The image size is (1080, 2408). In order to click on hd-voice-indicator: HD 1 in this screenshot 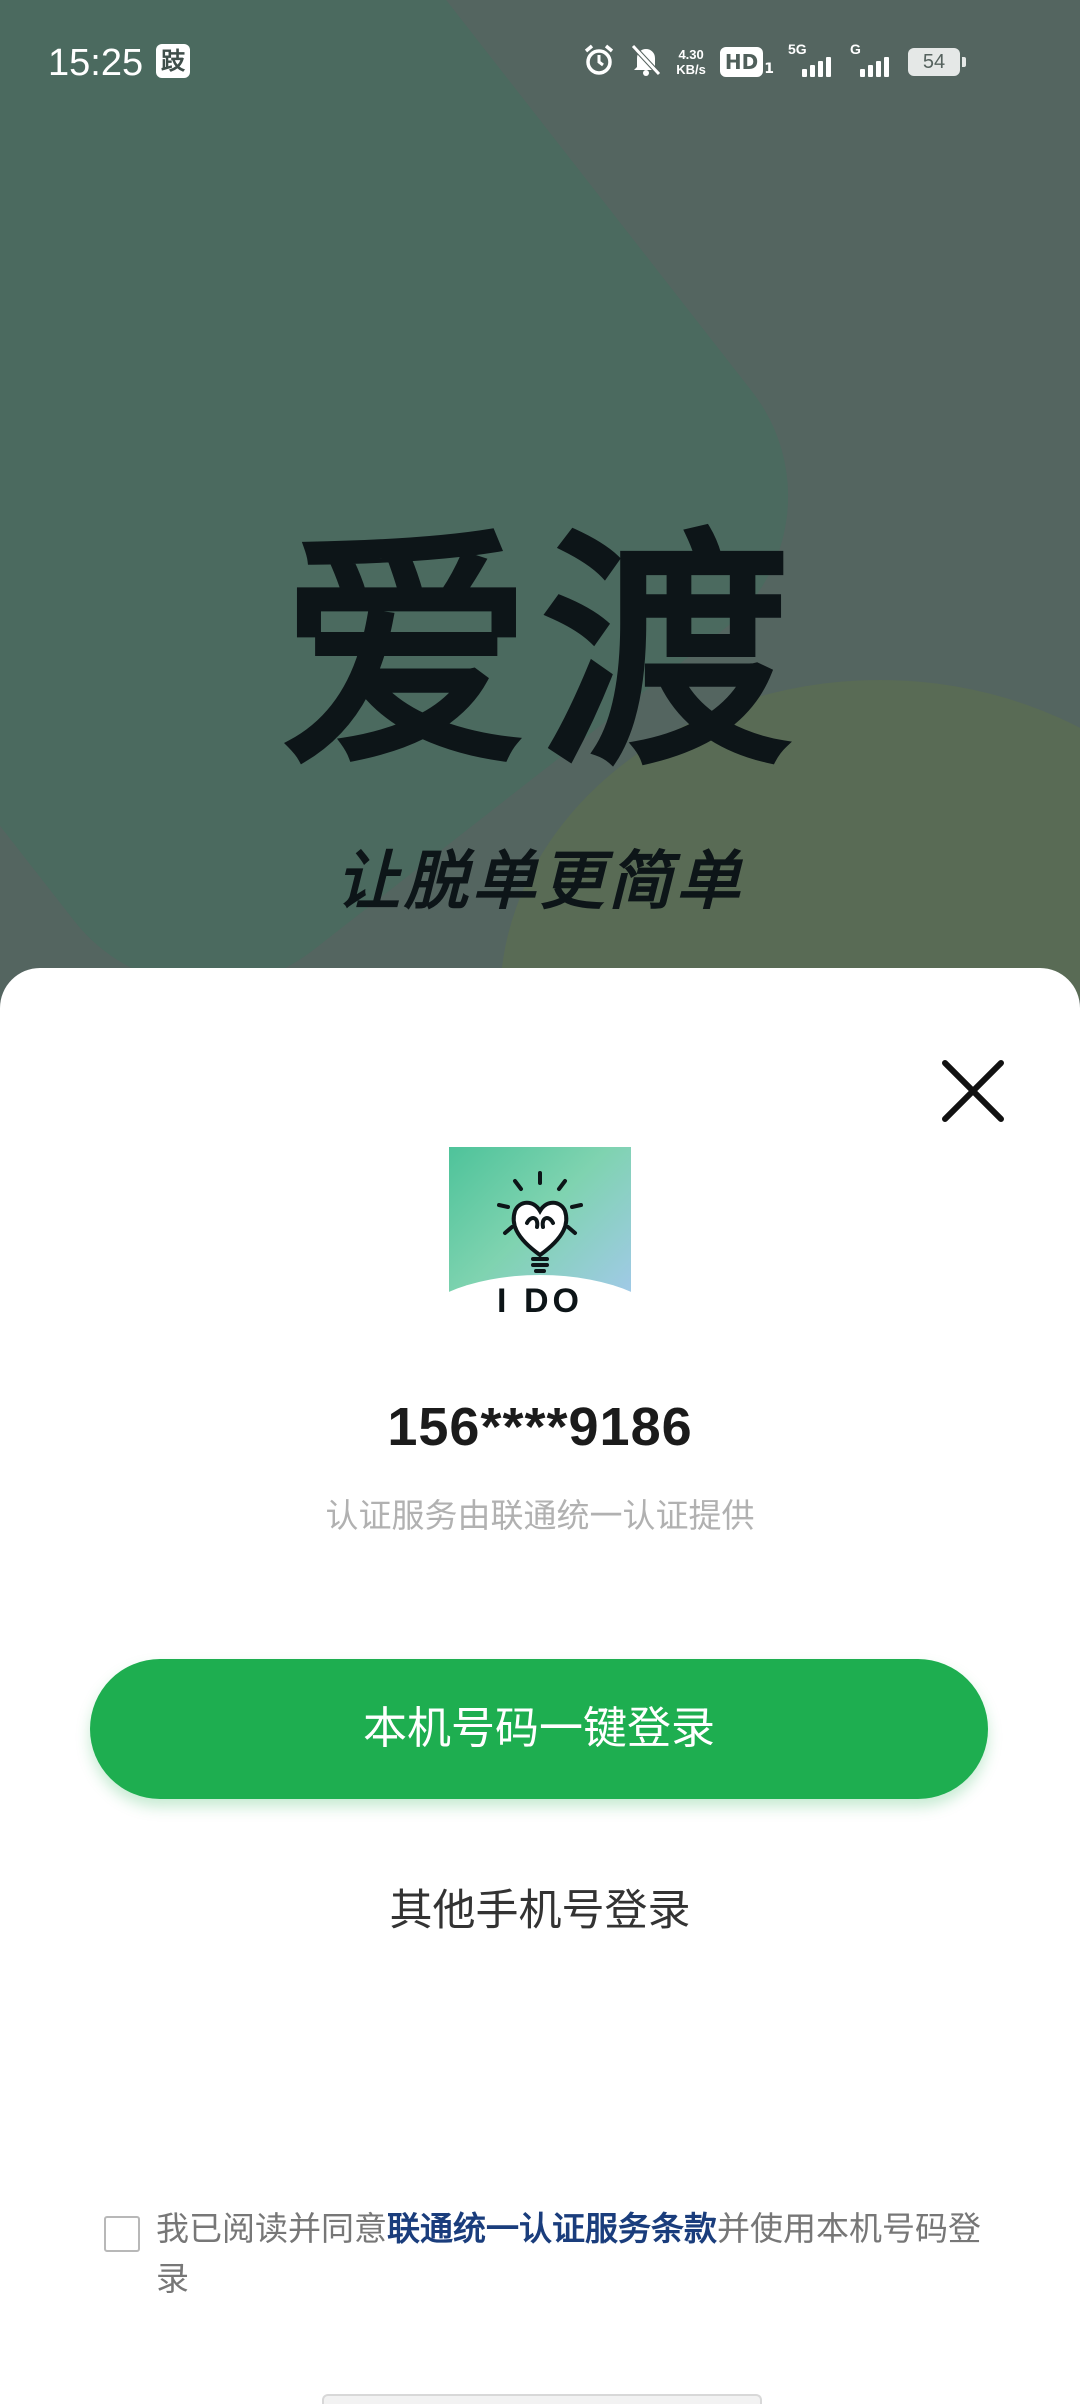, I will do `click(746, 62)`.